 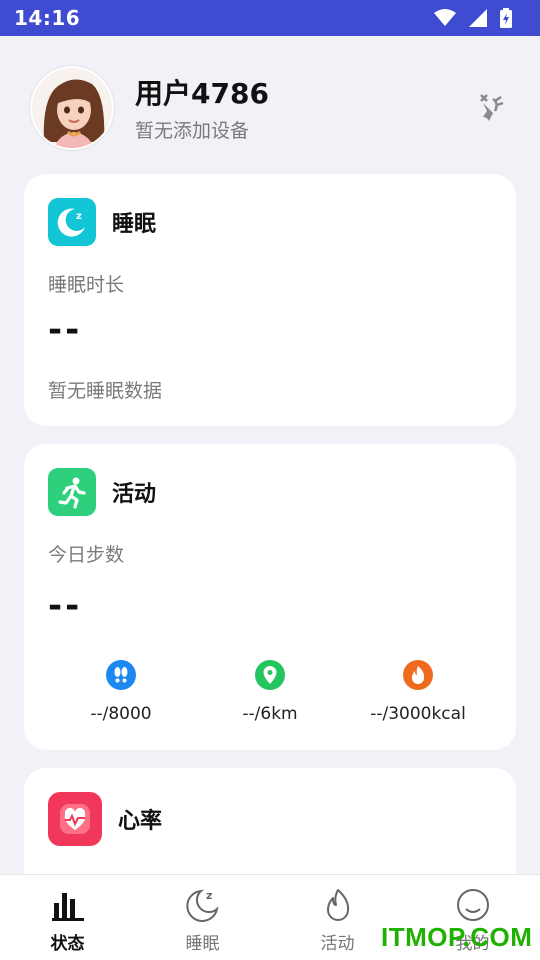 What do you see at coordinates (337, 905) in the screenshot?
I see `flame-icon` at bounding box center [337, 905].